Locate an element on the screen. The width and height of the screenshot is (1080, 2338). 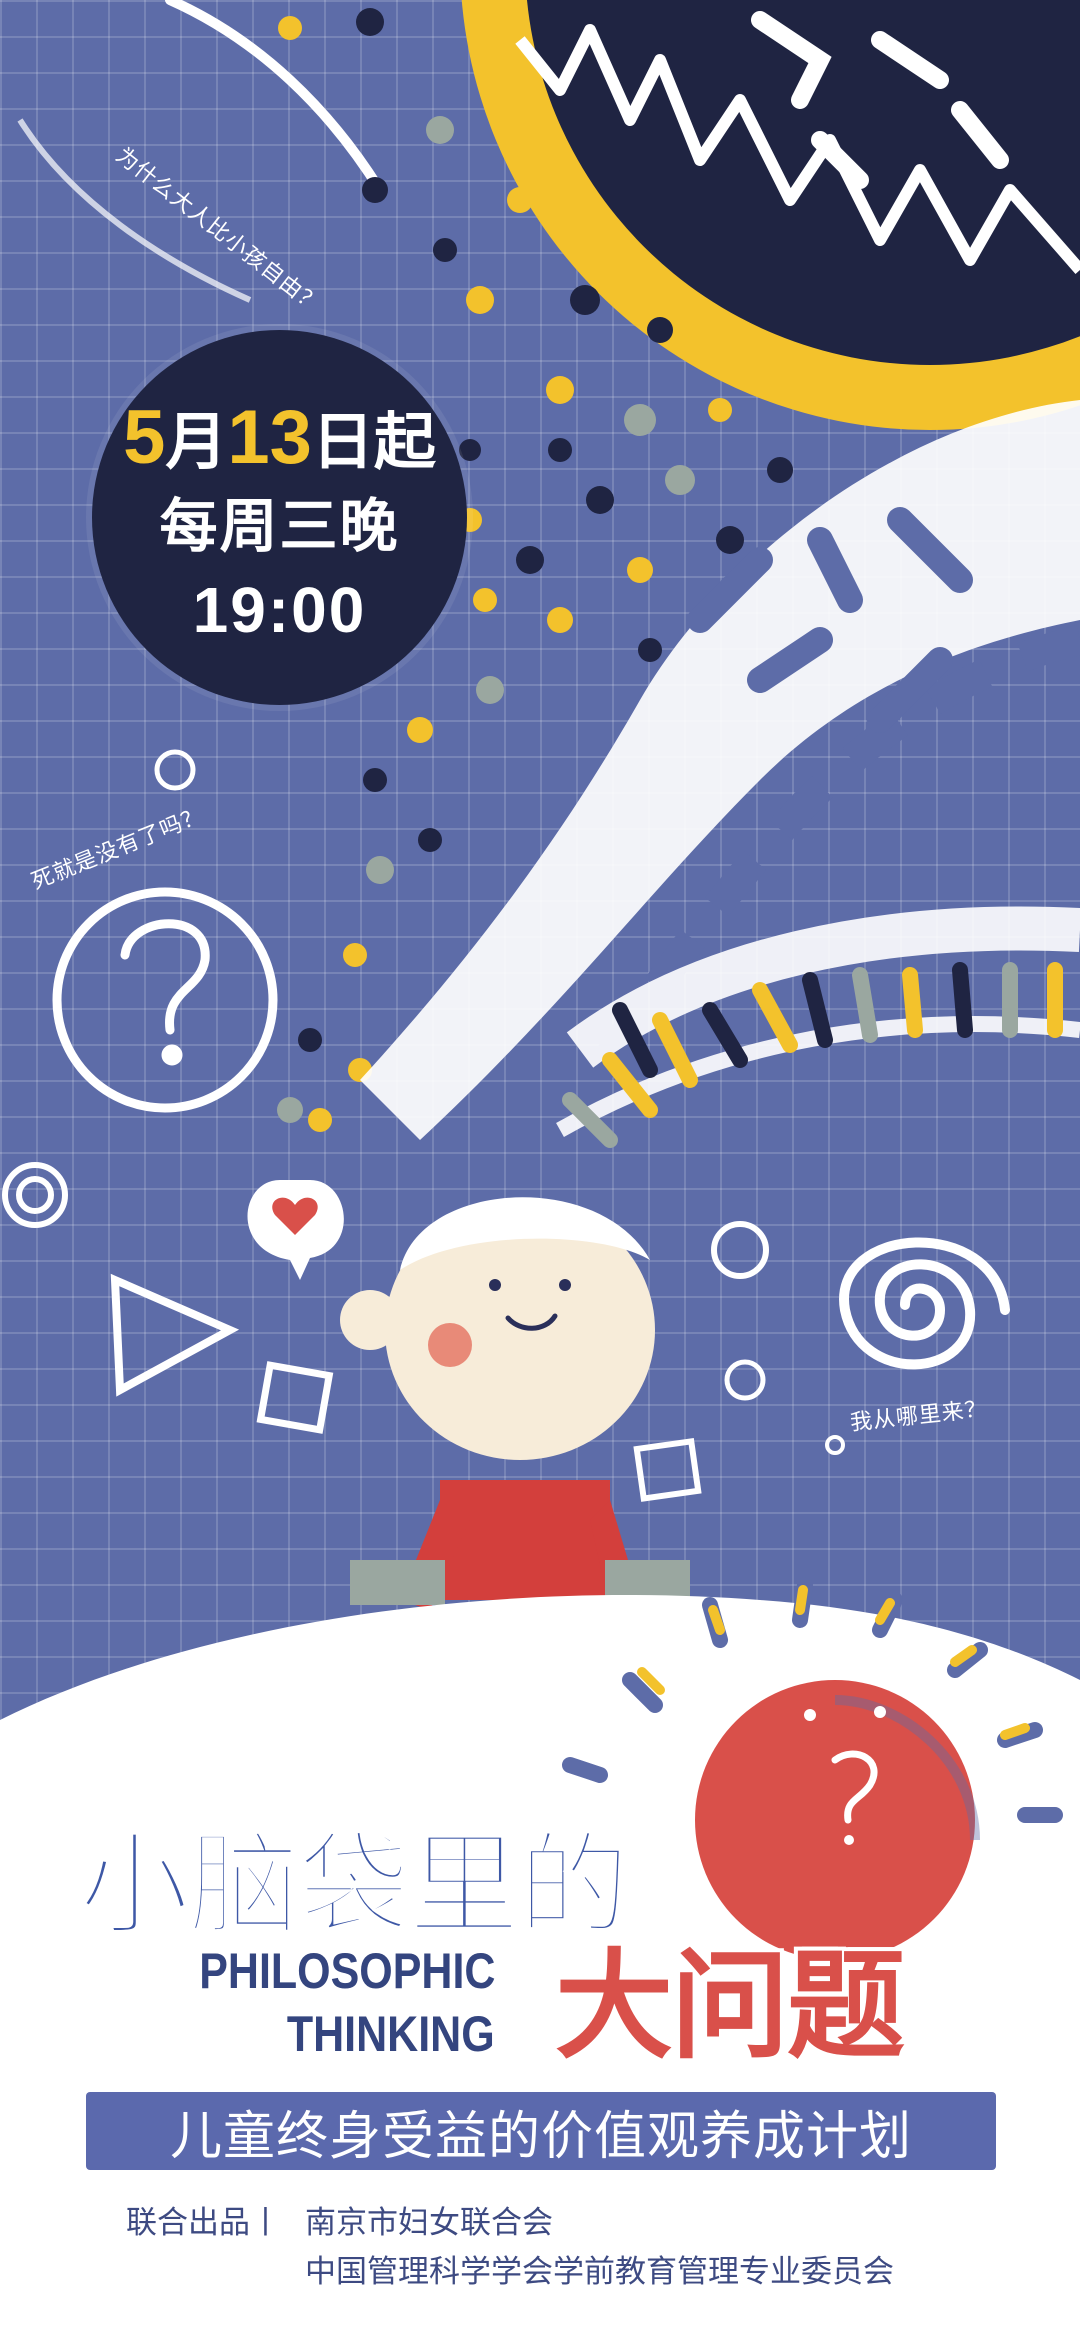
title-chinese-big: 大问题 is located at coordinates (730, 2006).